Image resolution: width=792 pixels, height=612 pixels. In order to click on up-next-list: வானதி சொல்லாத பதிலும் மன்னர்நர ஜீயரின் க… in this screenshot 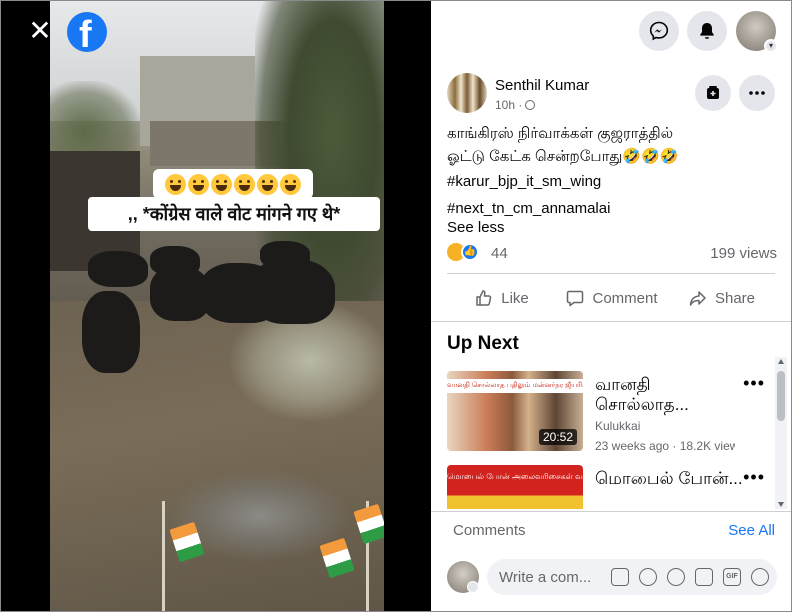, I will do `click(612, 436)`.